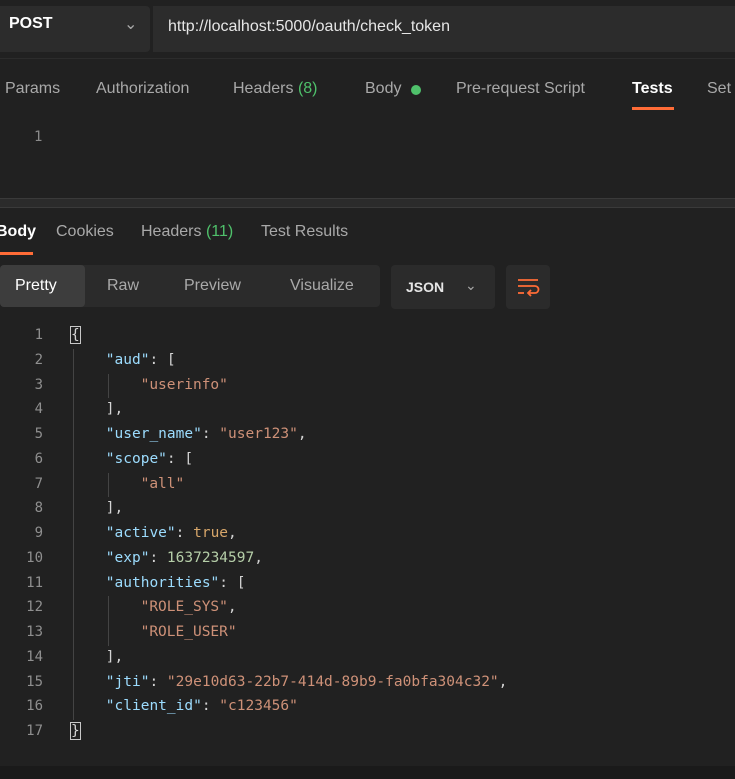  Describe the element at coordinates (38, 359) in the screenshot. I see `line-number: 2` at that location.